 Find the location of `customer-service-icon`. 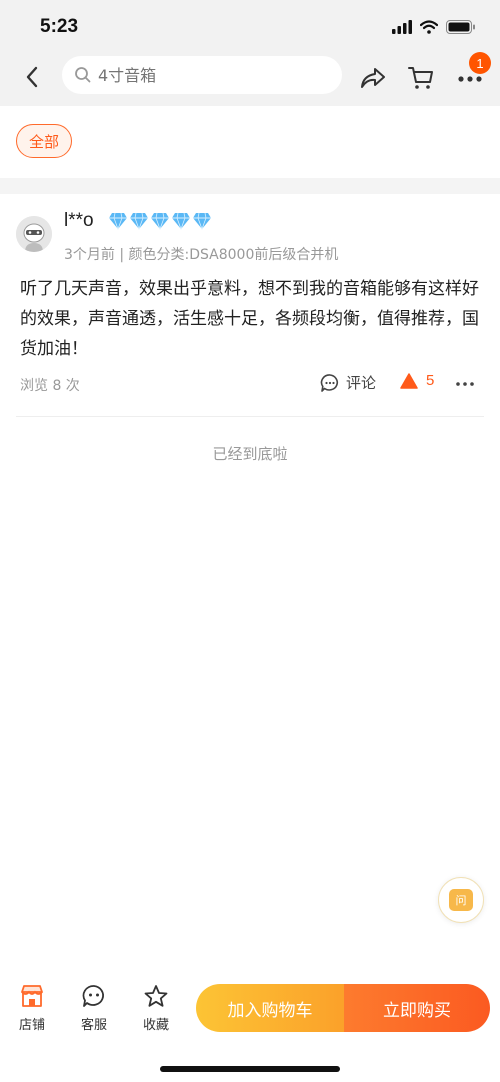

customer-service-icon is located at coordinates (93, 996).